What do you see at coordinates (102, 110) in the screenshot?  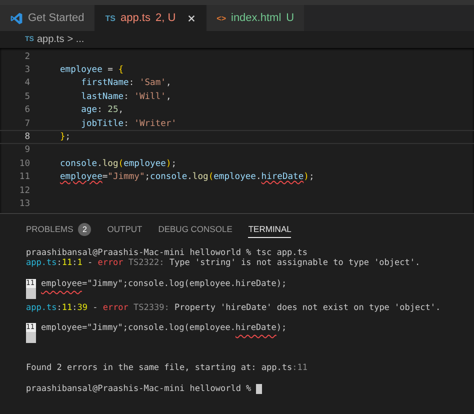 I see `code-line: age: 25,` at bounding box center [102, 110].